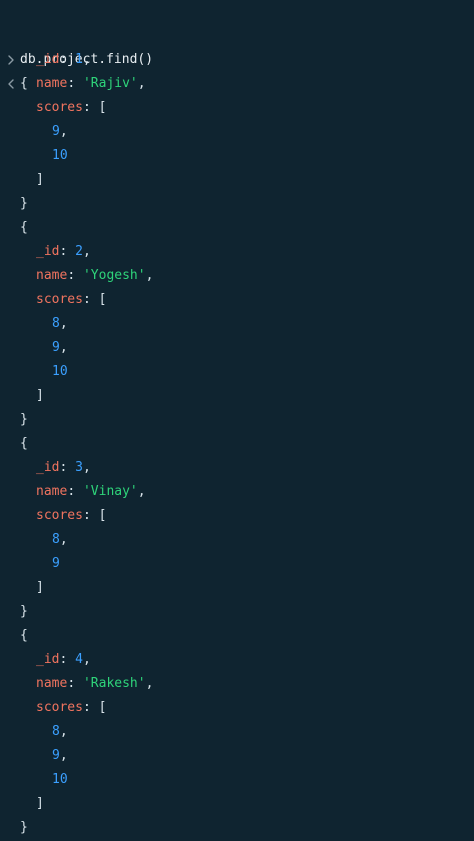  I want to click on id-field: _id: 3,, so click(63, 468).